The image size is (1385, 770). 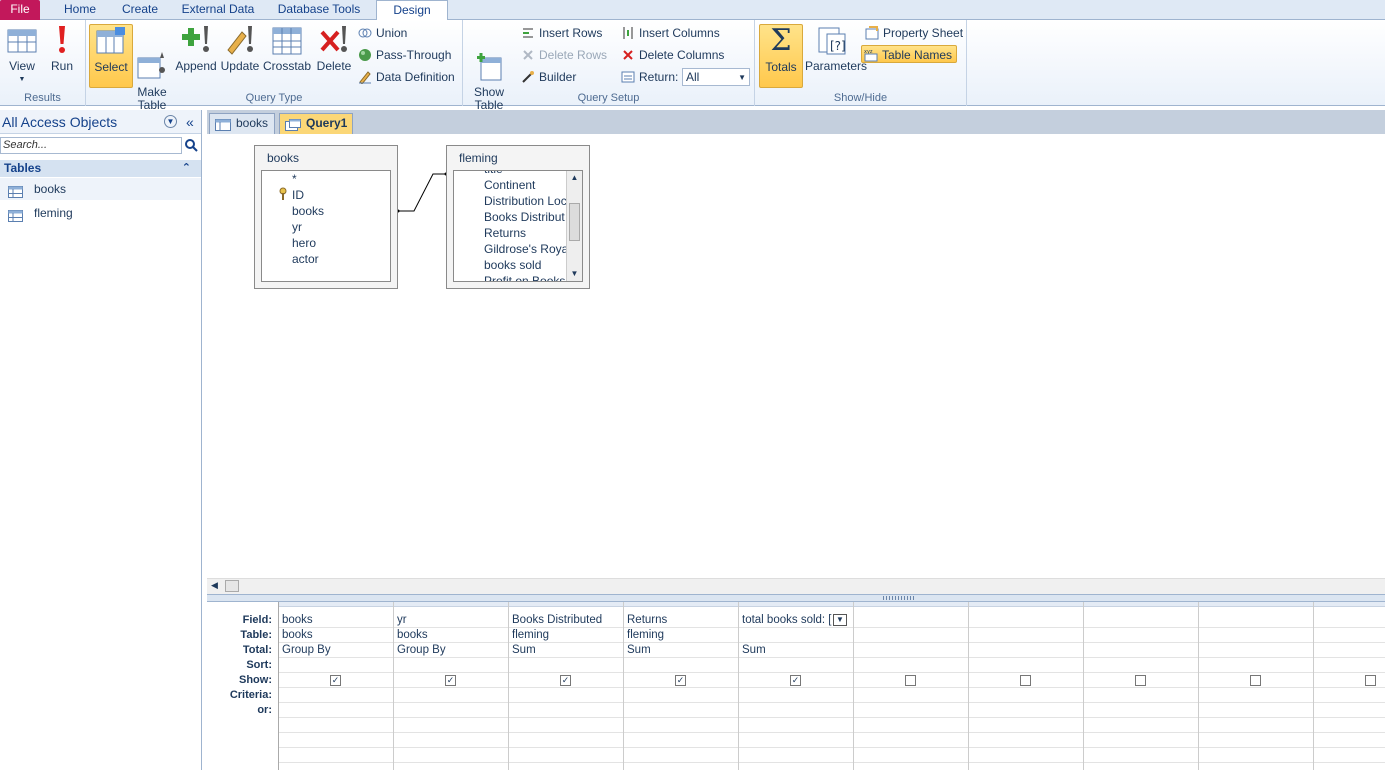 What do you see at coordinates (566, 620) in the screenshot?
I see `grid-field-cell: Books Distributed` at bounding box center [566, 620].